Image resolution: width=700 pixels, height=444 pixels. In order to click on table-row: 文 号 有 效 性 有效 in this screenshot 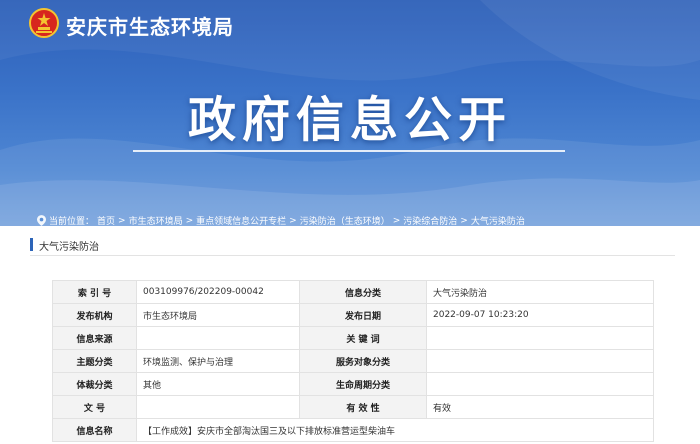, I will do `click(353, 407)`.